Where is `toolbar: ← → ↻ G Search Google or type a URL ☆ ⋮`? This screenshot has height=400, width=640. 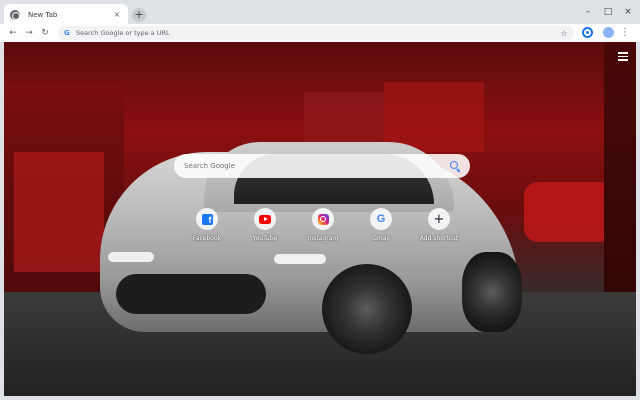 toolbar: ← → ↻ G Search Google or type a URL ☆ ⋮ is located at coordinates (320, 33).